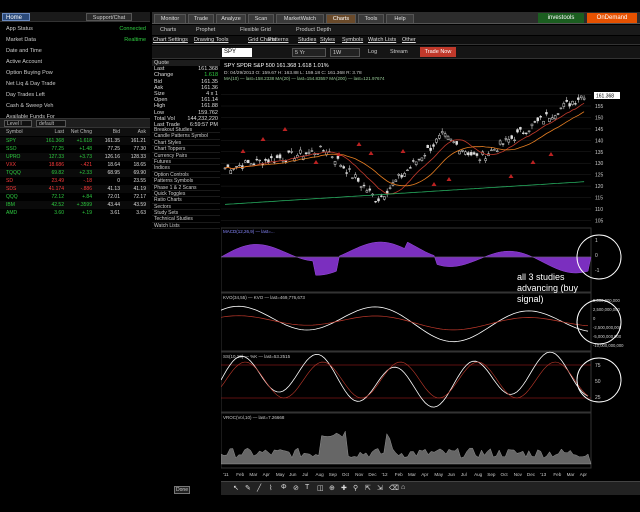  I want to click on signal-marker, so click(449, 179).